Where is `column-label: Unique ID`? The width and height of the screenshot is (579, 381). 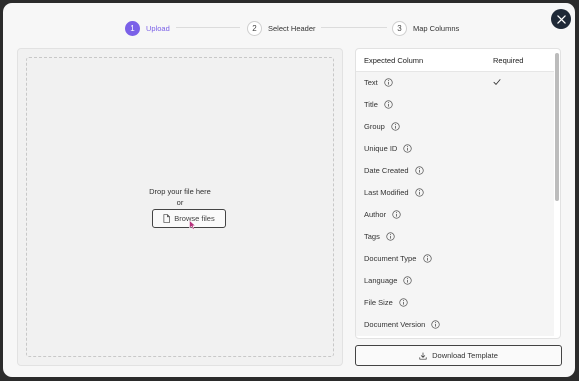
column-label: Unique ID is located at coordinates (381, 148).